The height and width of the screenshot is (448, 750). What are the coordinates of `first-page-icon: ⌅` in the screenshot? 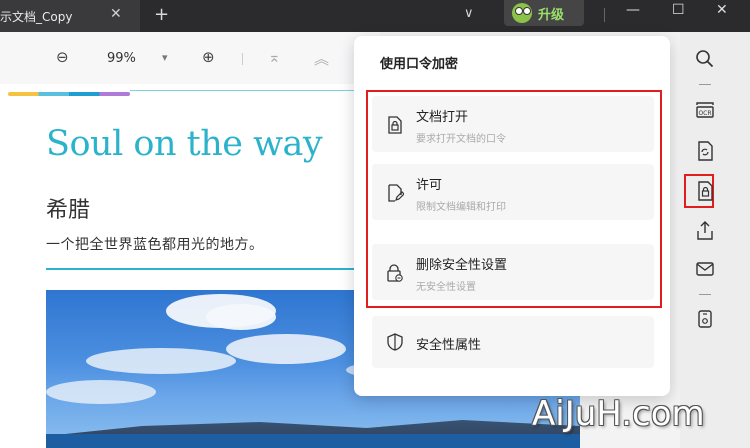 It's located at (274, 57).